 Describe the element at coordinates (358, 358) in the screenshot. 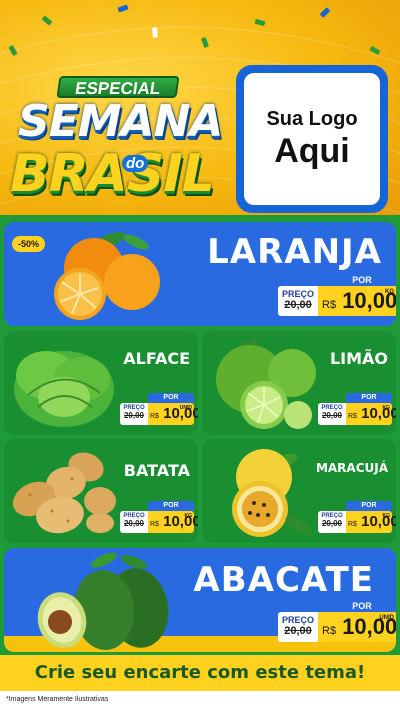

I see `product-name-limao: LIMÃO` at that location.